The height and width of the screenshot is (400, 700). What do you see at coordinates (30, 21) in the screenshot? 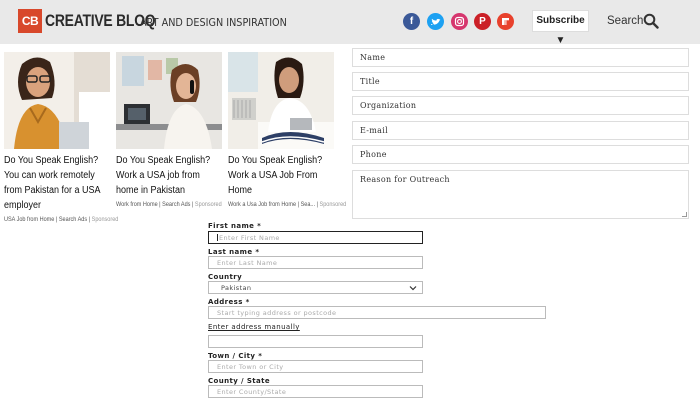
I see `logo-mark: CB` at bounding box center [30, 21].